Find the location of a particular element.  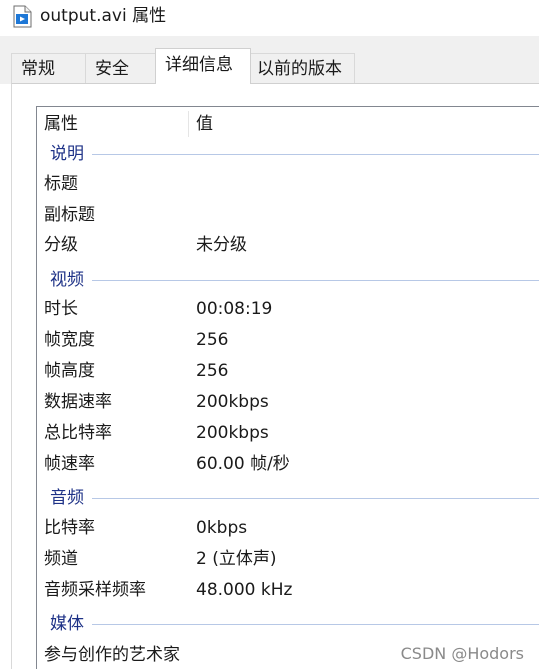

group-media-label: 媒体 is located at coordinates (71, 624).